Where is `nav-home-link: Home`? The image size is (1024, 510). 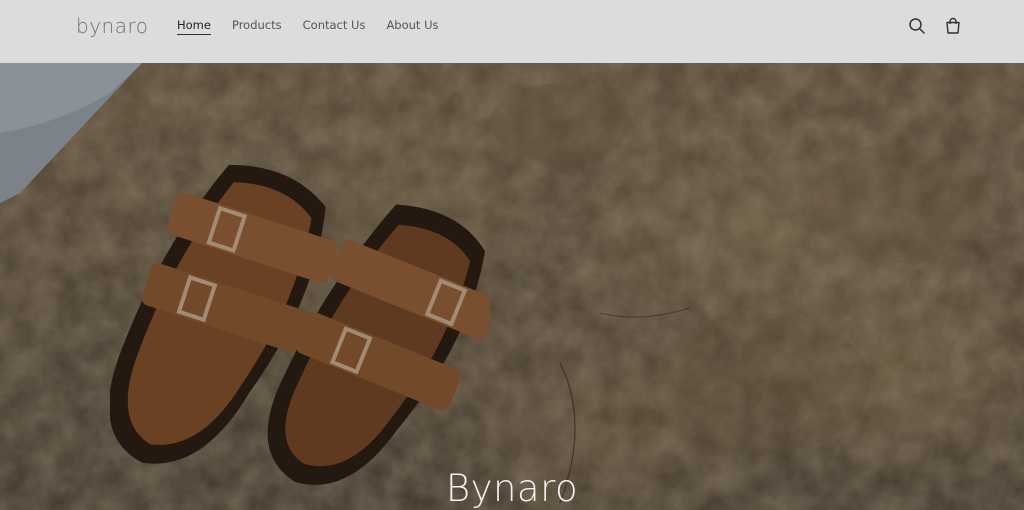 nav-home-link: Home is located at coordinates (194, 26).